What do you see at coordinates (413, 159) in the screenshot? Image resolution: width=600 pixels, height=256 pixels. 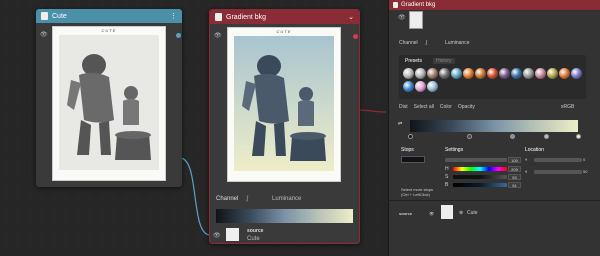 I see `selected-stop-color` at bounding box center [413, 159].